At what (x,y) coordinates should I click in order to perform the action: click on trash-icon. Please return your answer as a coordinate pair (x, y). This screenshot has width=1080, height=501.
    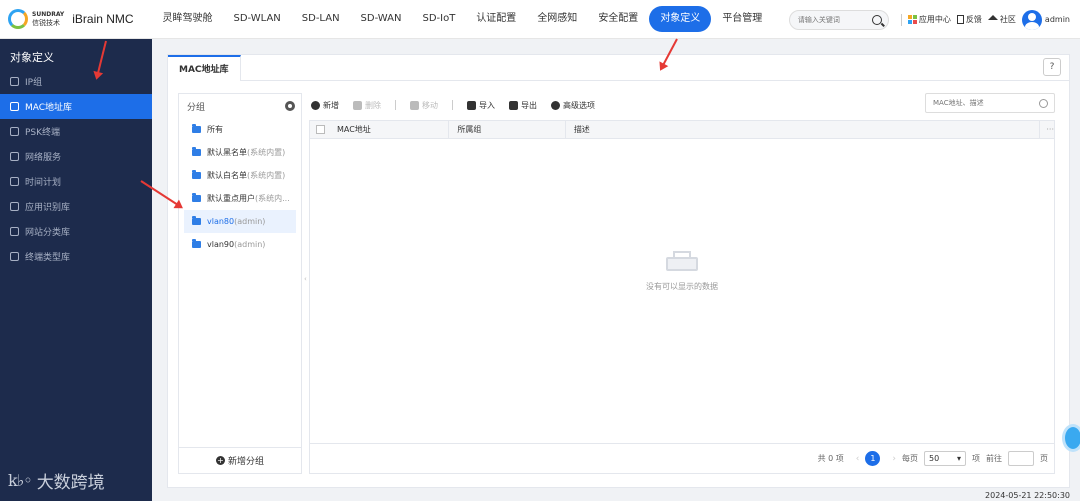
    Looking at the image, I should click on (357, 105).